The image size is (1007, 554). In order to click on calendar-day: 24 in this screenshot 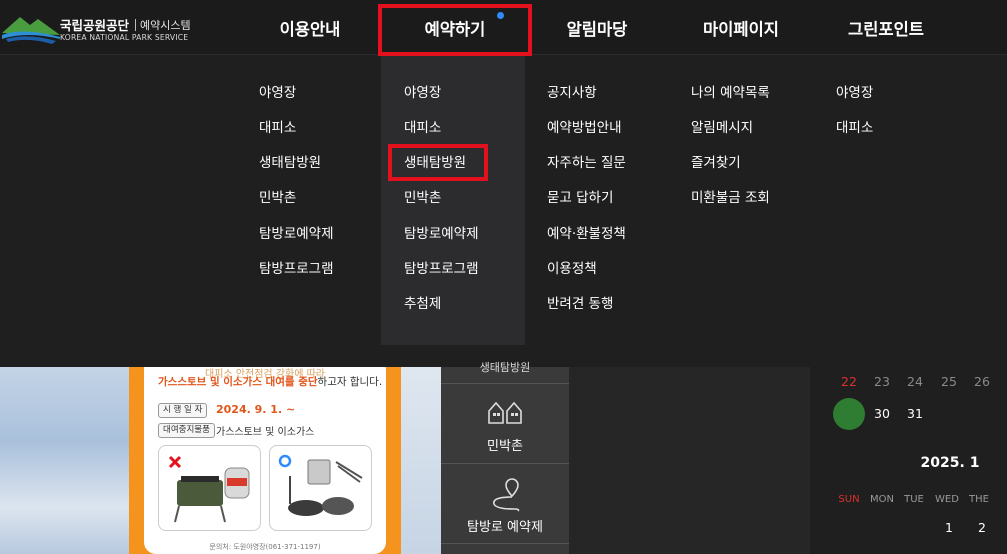, I will do `click(915, 381)`.